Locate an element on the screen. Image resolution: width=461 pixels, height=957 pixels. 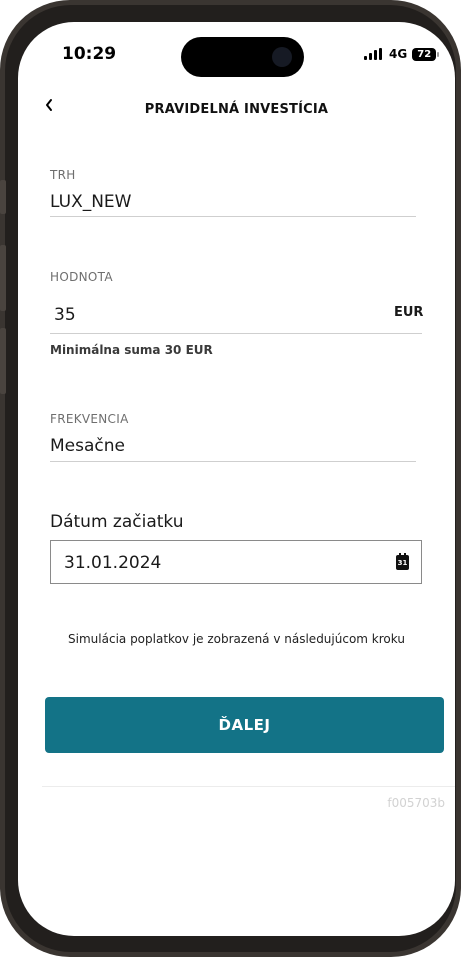
calendar-icon: 31 is located at coordinates (402, 561).